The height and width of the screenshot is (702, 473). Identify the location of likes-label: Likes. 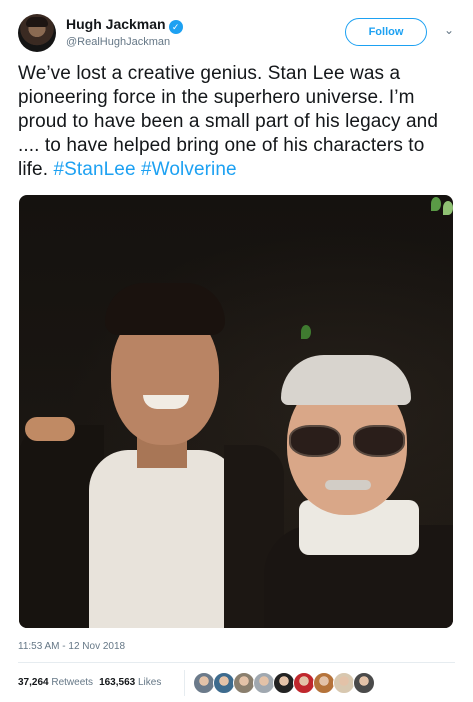
(150, 682).